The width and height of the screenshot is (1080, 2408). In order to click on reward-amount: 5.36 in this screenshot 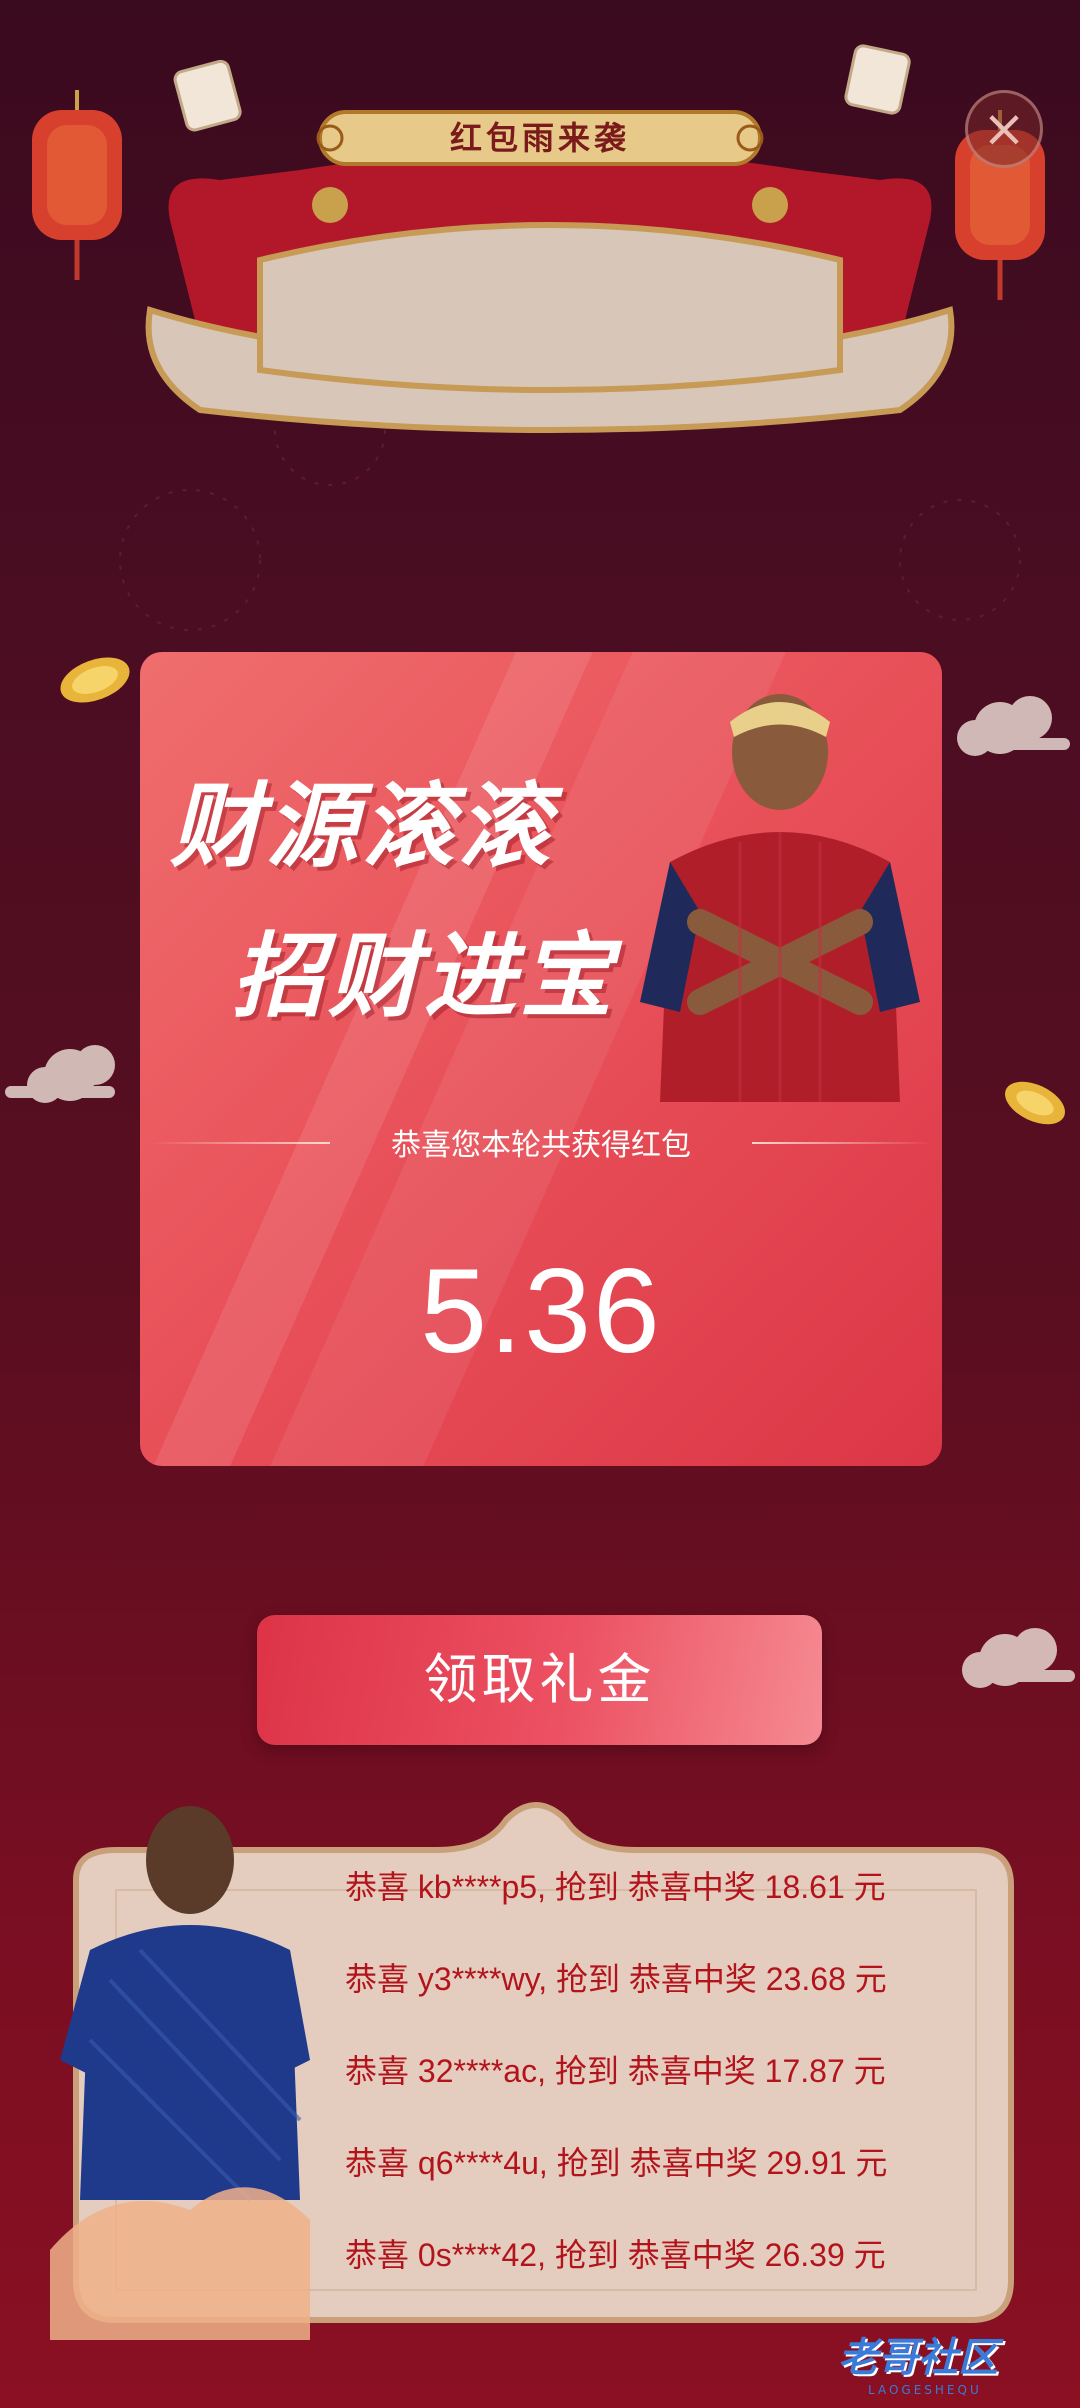, I will do `click(541, 1311)`.